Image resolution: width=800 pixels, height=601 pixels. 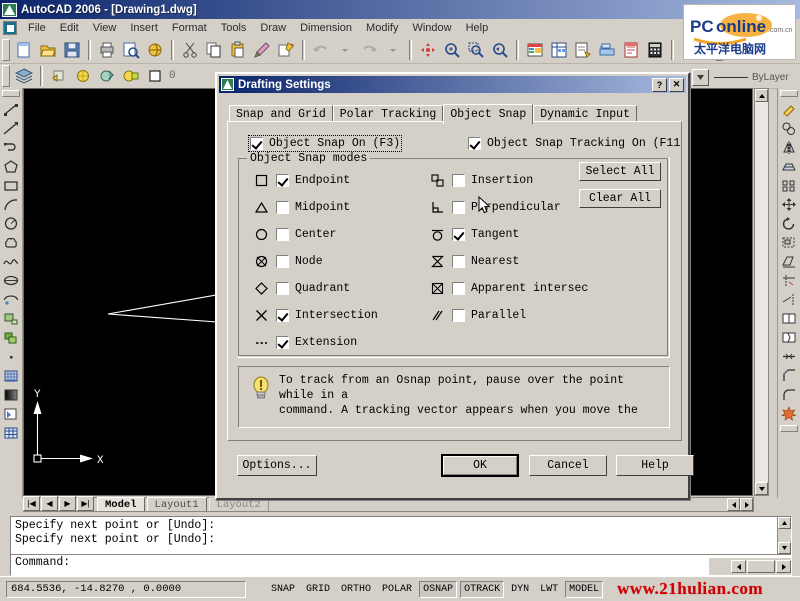 What do you see at coordinates (738, 566) in the screenshot?
I see `scroll-left-icon` at bounding box center [738, 566].